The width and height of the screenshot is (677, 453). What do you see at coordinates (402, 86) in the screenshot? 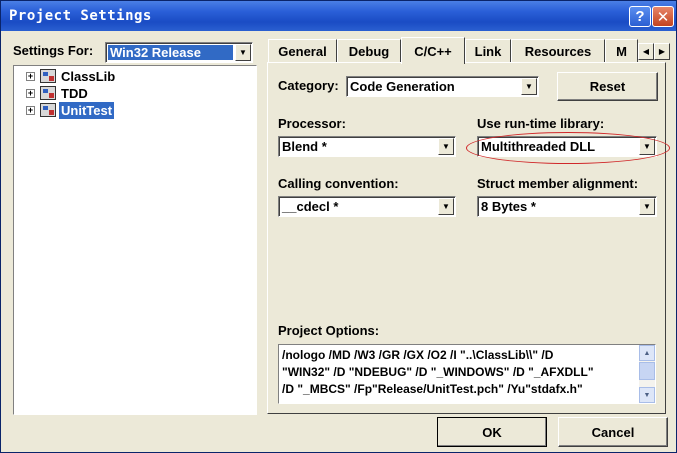
I see `category-value: Code Generation` at bounding box center [402, 86].